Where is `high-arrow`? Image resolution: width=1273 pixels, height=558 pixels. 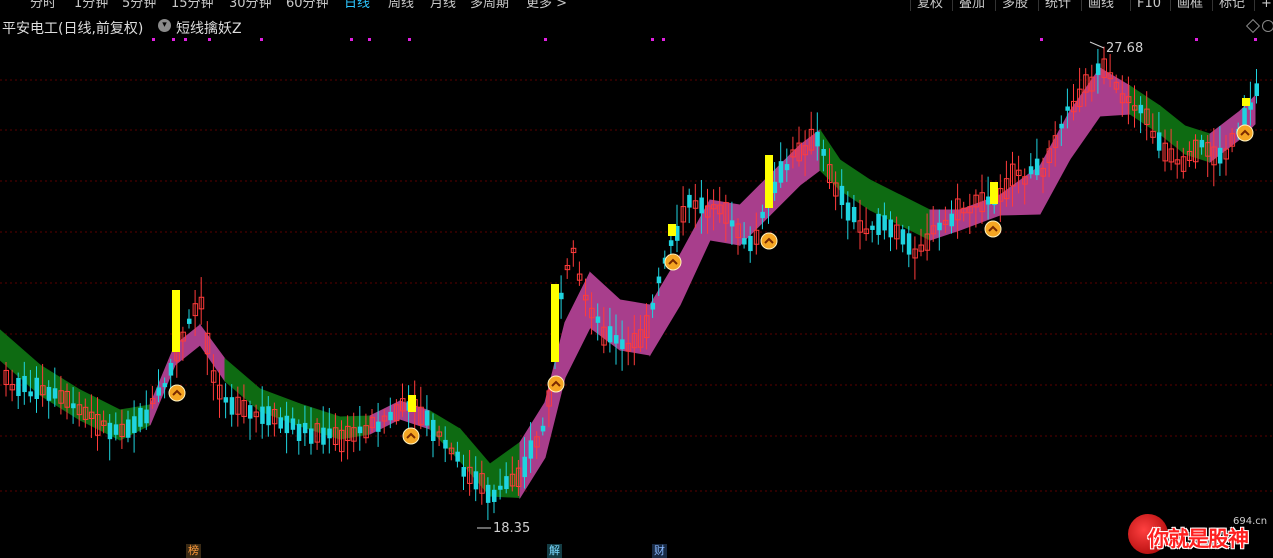
high-arrow is located at coordinates (1097, 45).